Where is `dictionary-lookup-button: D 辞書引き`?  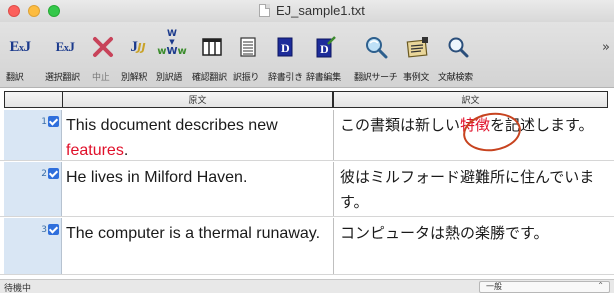
dictionary-lookup-button: D 辞書引き is located at coordinates (285, 56).